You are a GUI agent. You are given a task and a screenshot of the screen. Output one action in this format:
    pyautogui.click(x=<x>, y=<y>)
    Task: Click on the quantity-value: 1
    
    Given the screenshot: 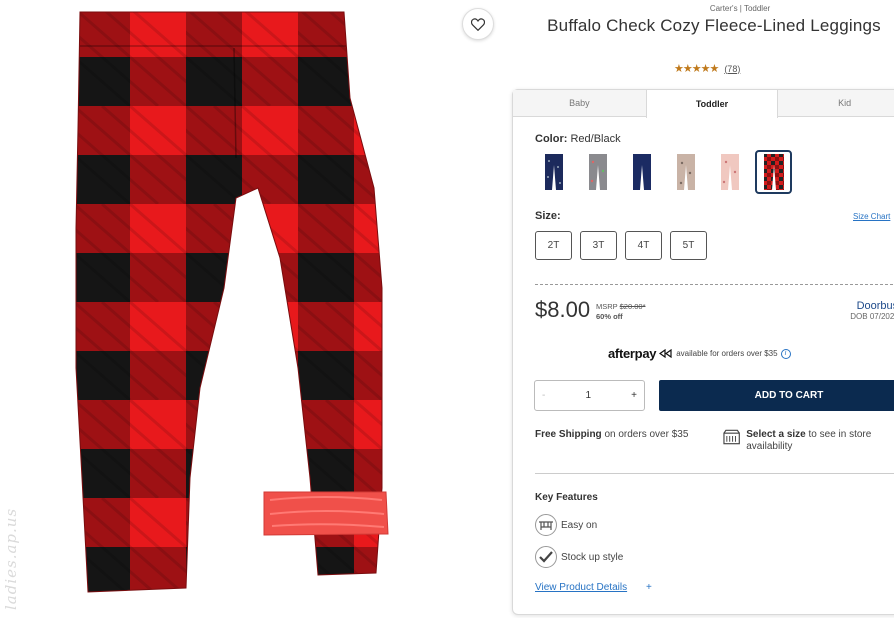 What is the action you would take?
    pyautogui.click(x=588, y=395)
    